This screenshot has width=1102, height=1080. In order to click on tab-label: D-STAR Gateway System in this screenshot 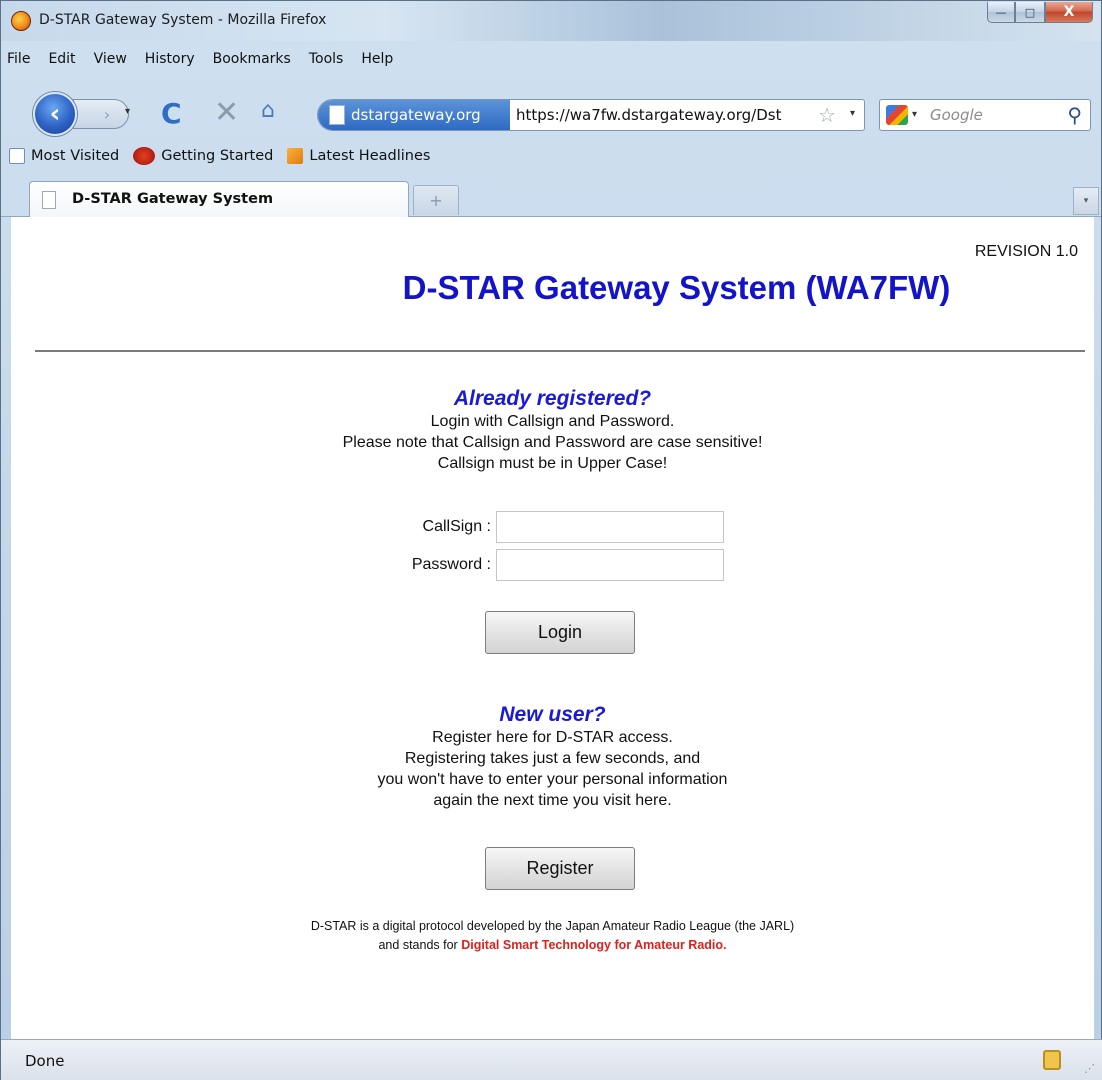, I will do `click(173, 199)`.